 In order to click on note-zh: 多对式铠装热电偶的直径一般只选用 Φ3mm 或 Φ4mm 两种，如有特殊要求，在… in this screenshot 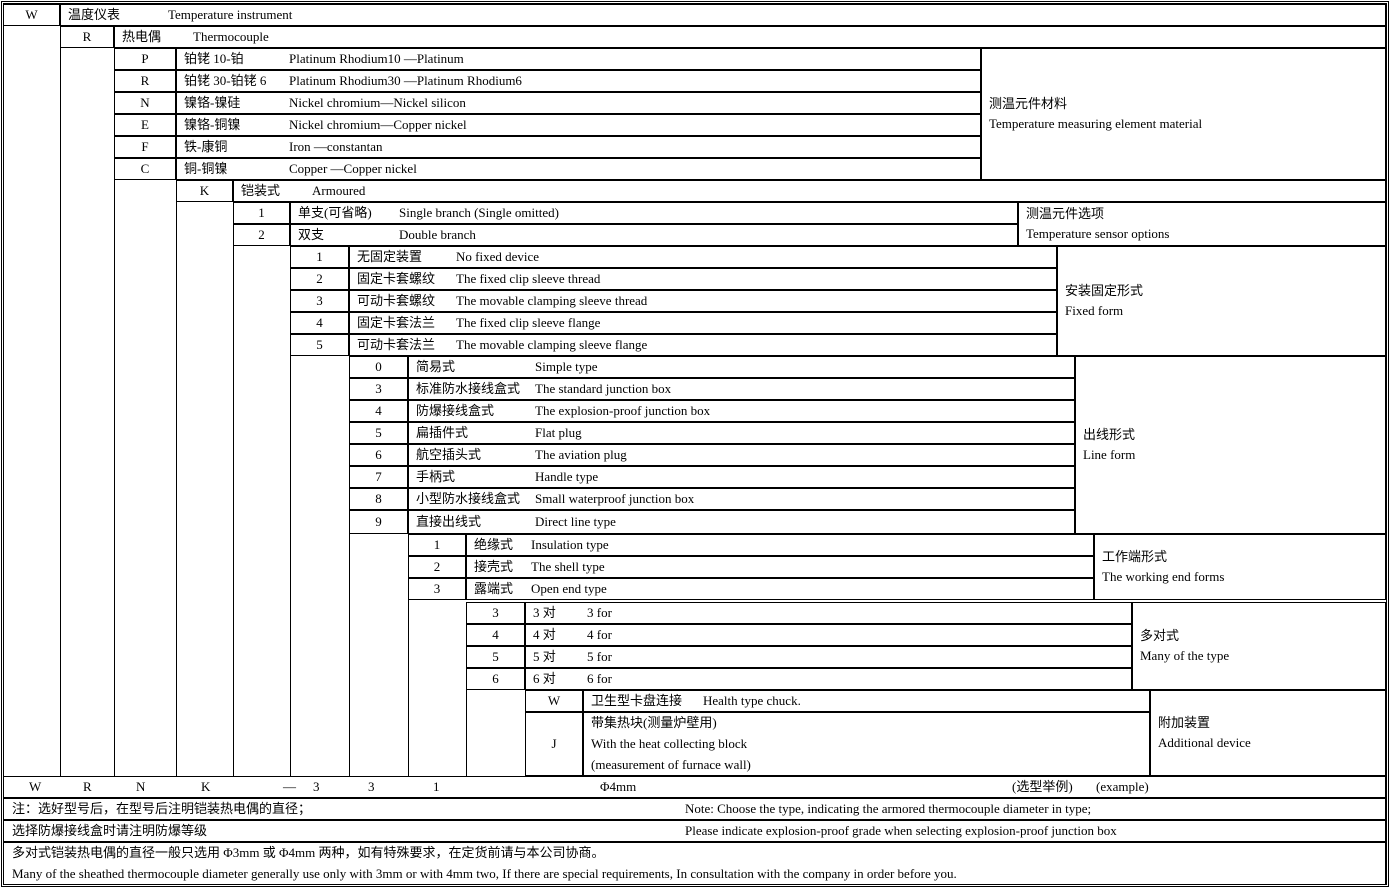, I will do `click(308, 852)`.